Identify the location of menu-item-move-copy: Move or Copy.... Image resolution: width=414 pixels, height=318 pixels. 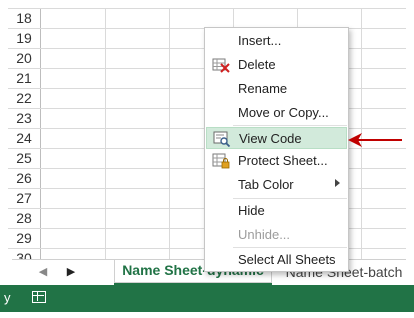
(276, 113).